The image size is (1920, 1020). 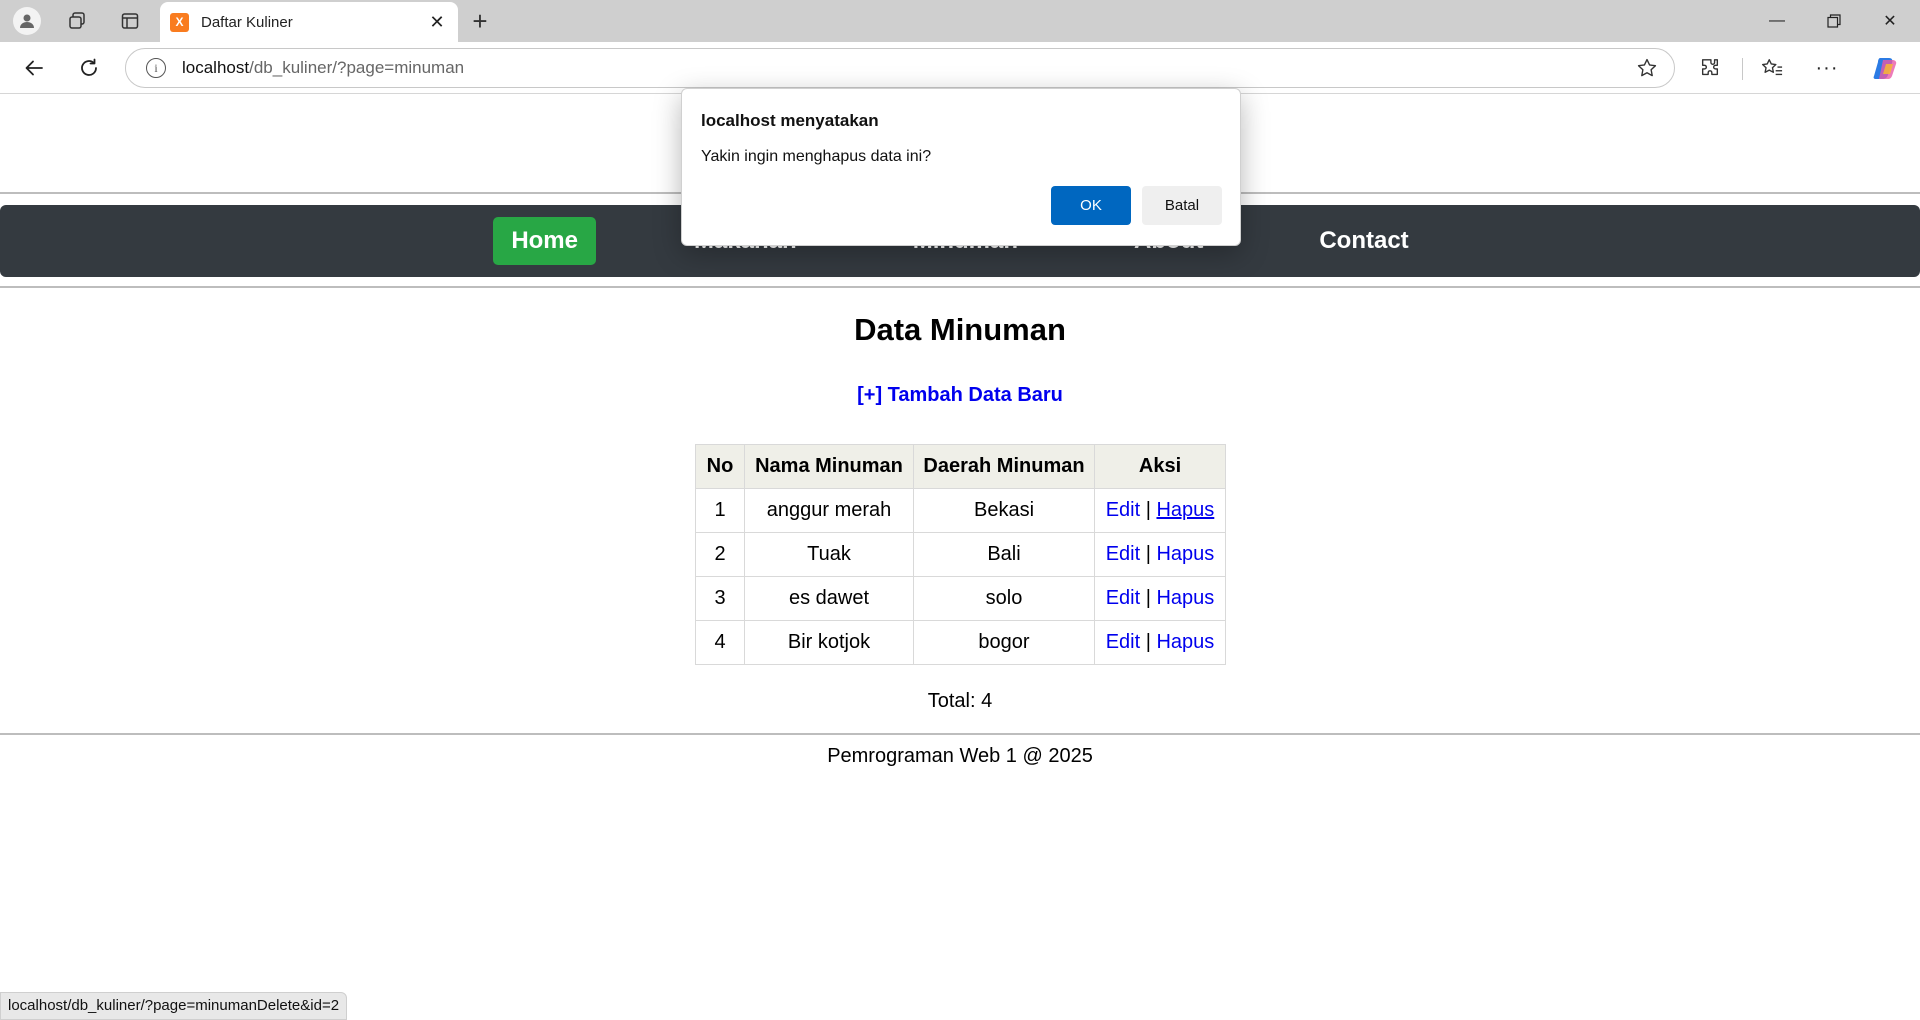 What do you see at coordinates (720, 466) in the screenshot?
I see `header-no: No` at bounding box center [720, 466].